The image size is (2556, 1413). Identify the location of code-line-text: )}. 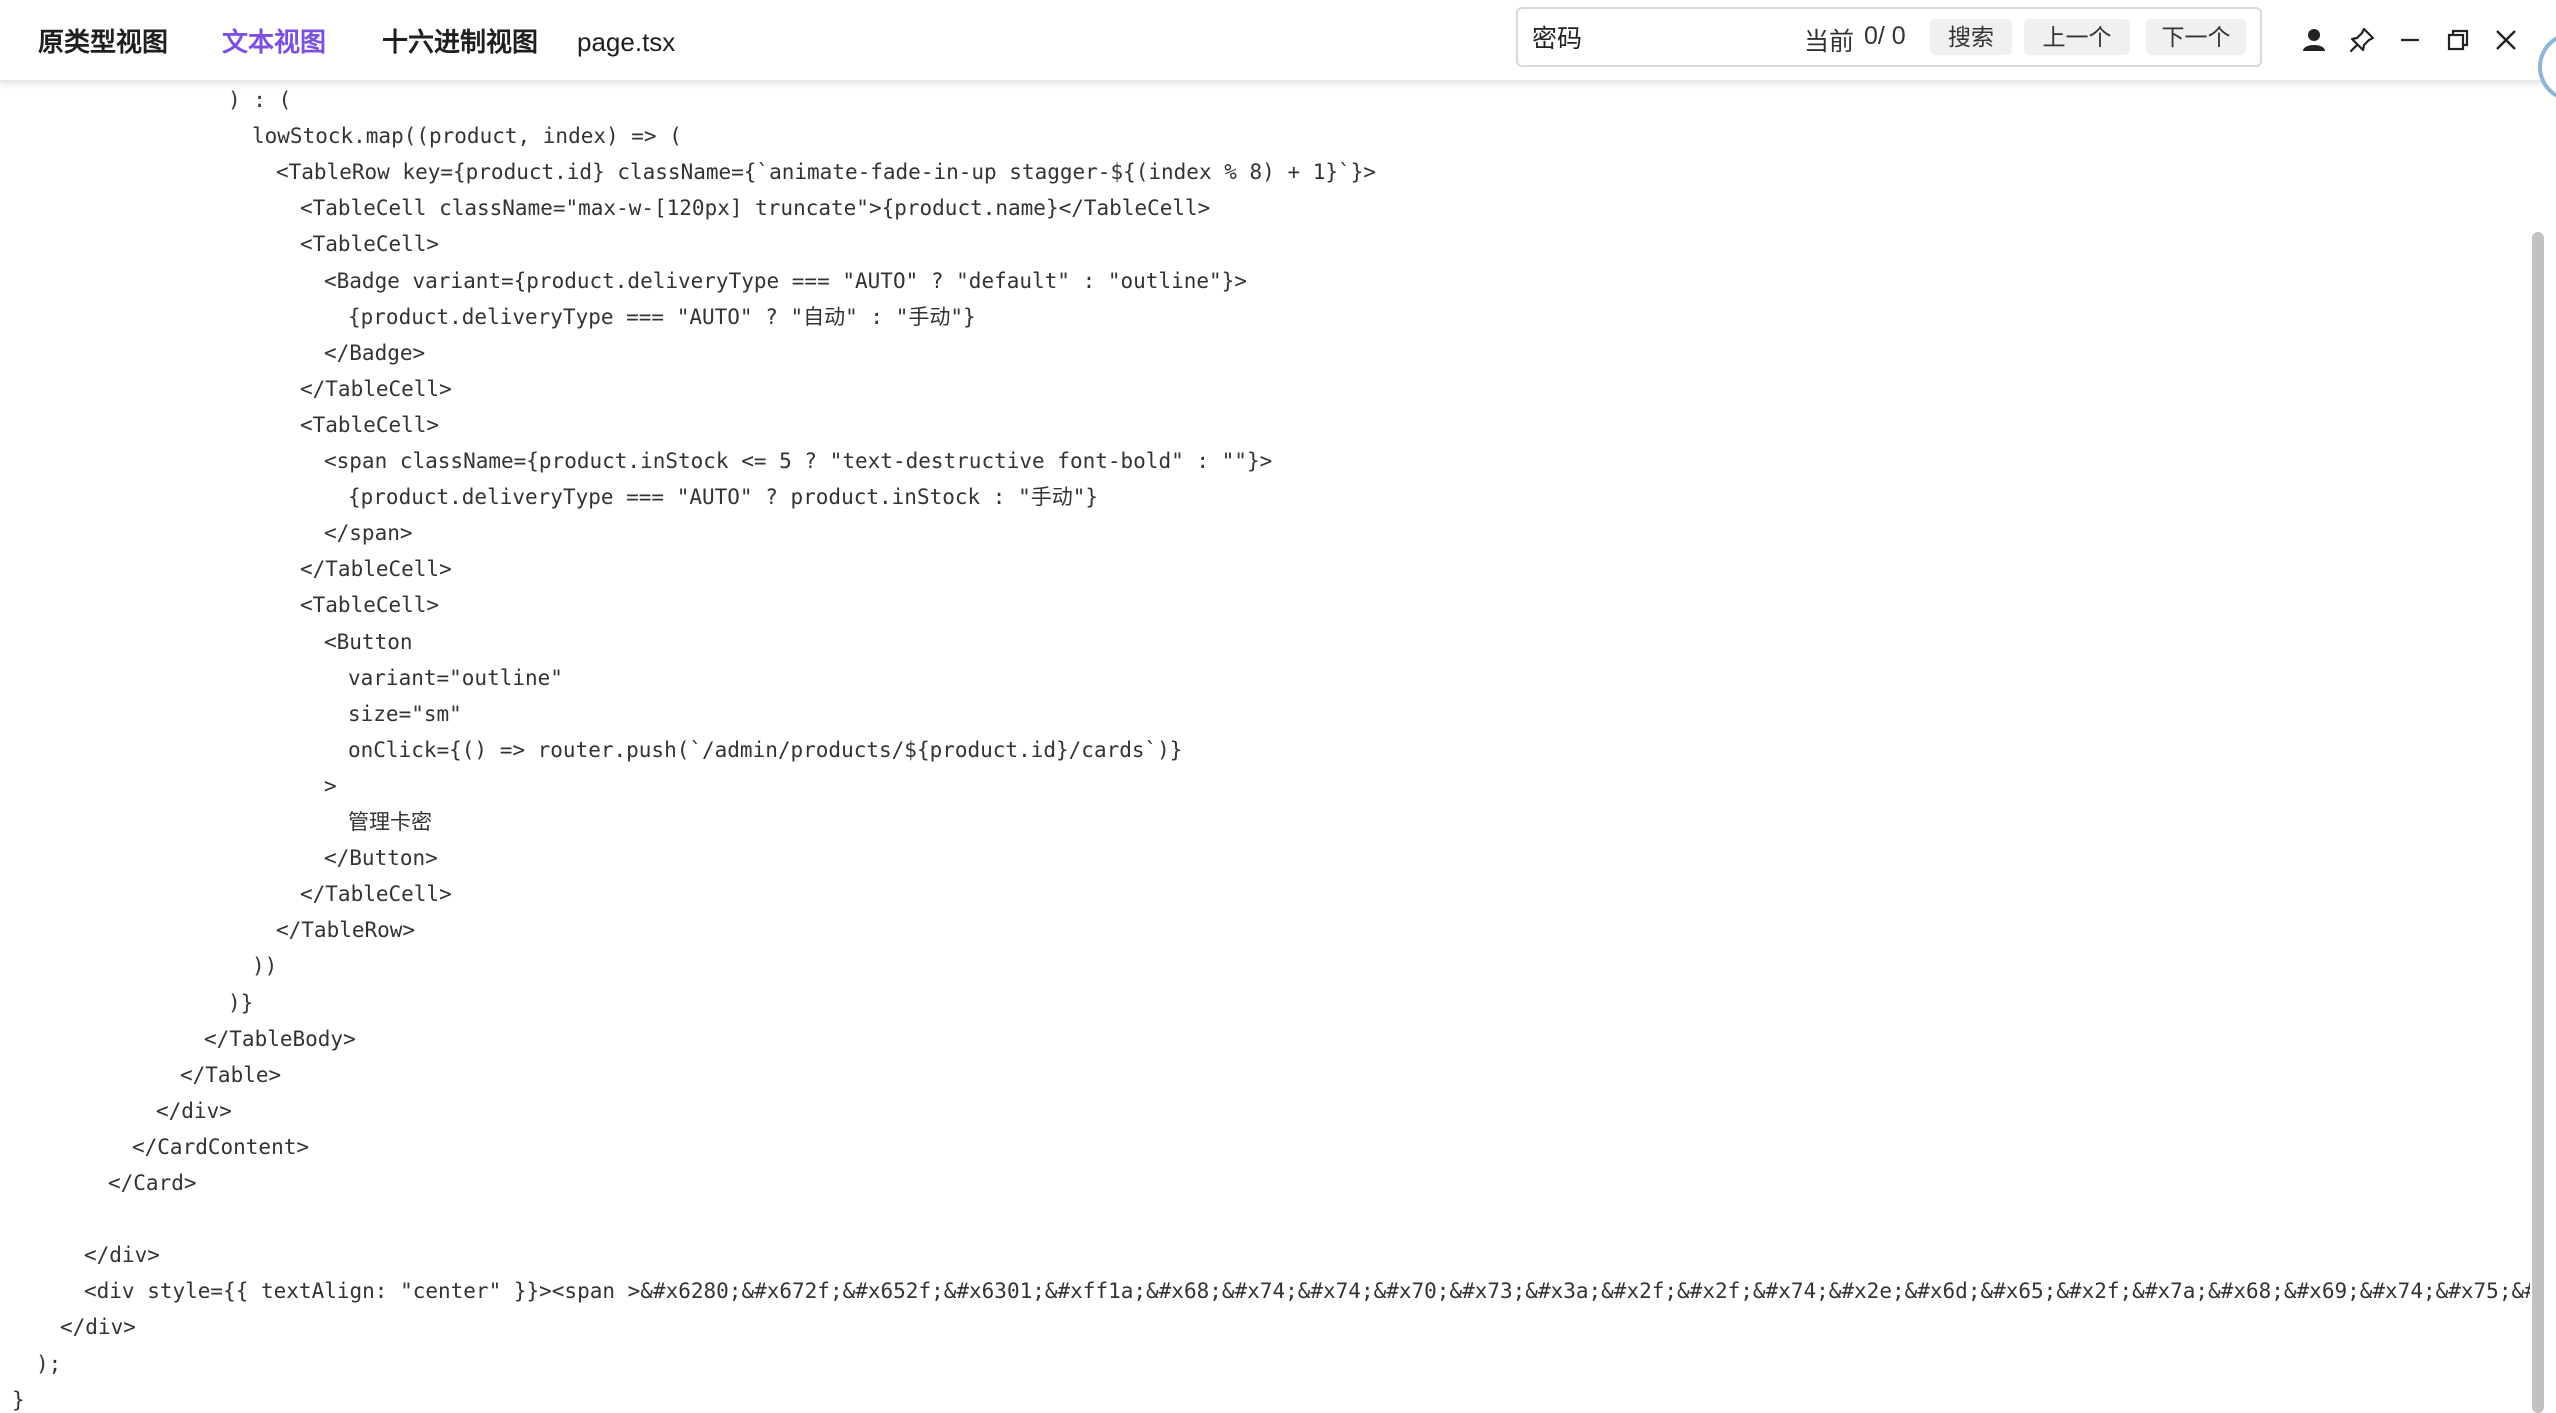
(241, 1002).